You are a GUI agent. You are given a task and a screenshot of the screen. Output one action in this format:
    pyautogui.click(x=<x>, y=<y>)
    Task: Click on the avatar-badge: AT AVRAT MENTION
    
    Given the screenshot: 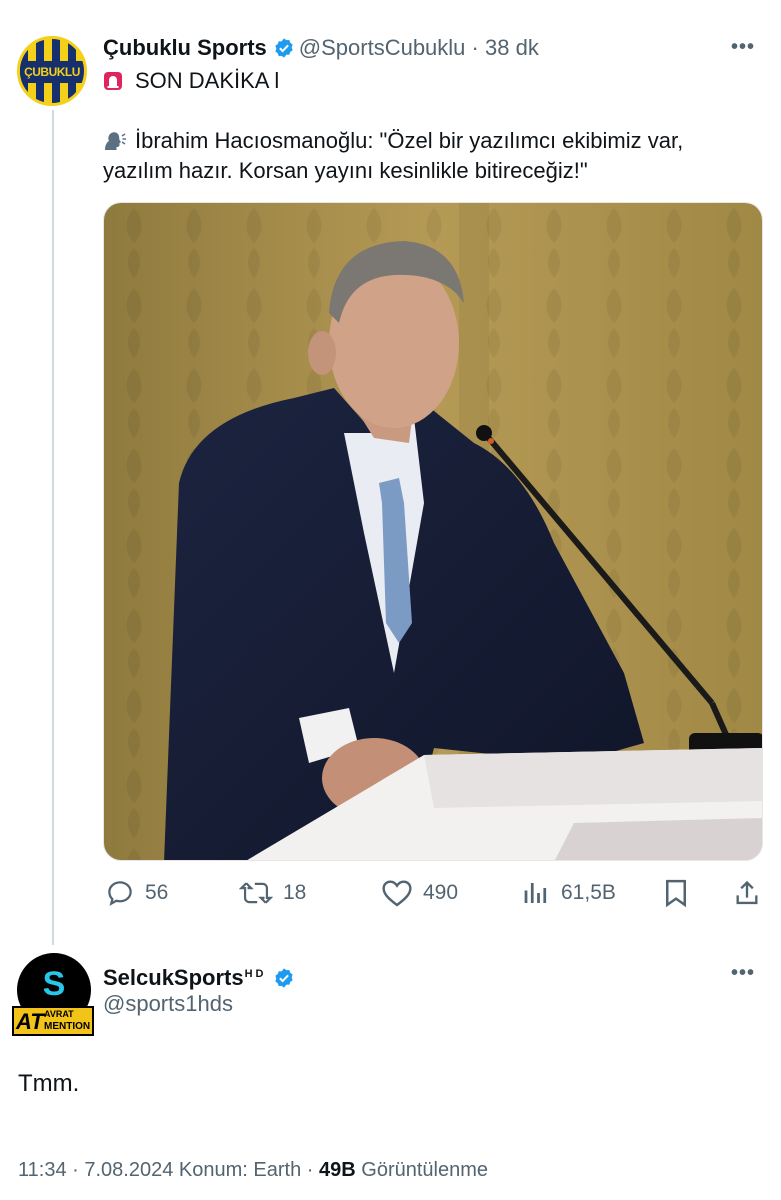 What is the action you would take?
    pyautogui.click(x=53, y=1021)
    